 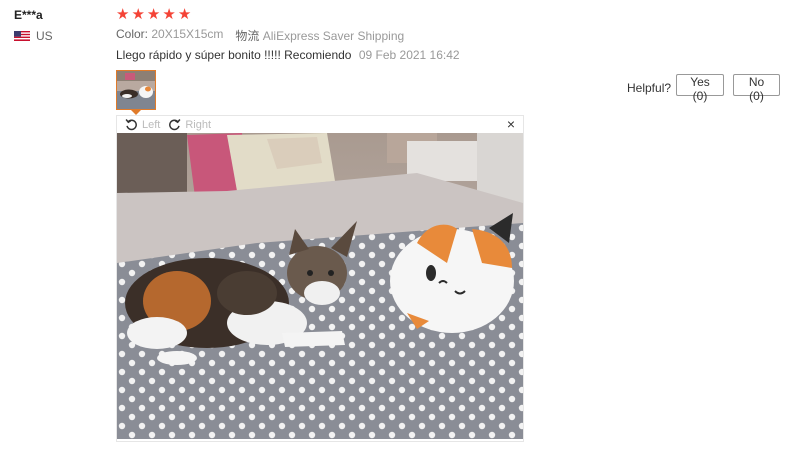 What do you see at coordinates (649, 88) in the screenshot?
I see `helpful-label: Helpful?` at bounding box center [649, 88].